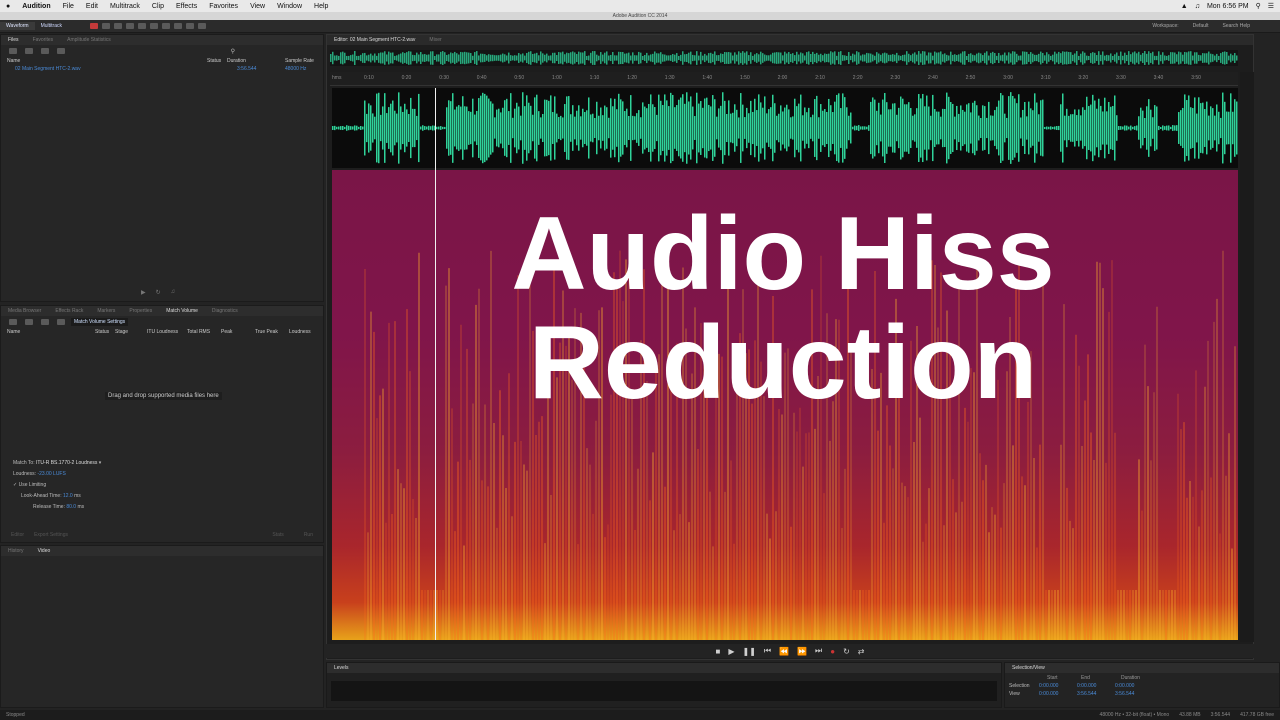 This screenshot has width=1280, height=720. What do you see at coordinates (749, 651) in the screenshot?
I see `pause-icon: ❚❚` at bounding box center [749, 651].